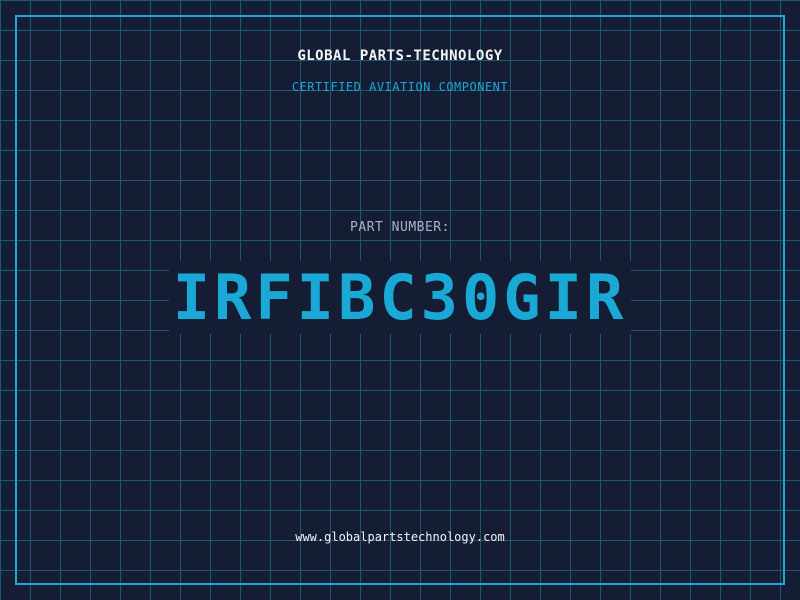 The width and height of the screenshot is (800, 600). Describe the element at coordinates (400, 87) in the screenshot. I see `tagline: CERTIFIED AVIATION COMPONENT` at that location.